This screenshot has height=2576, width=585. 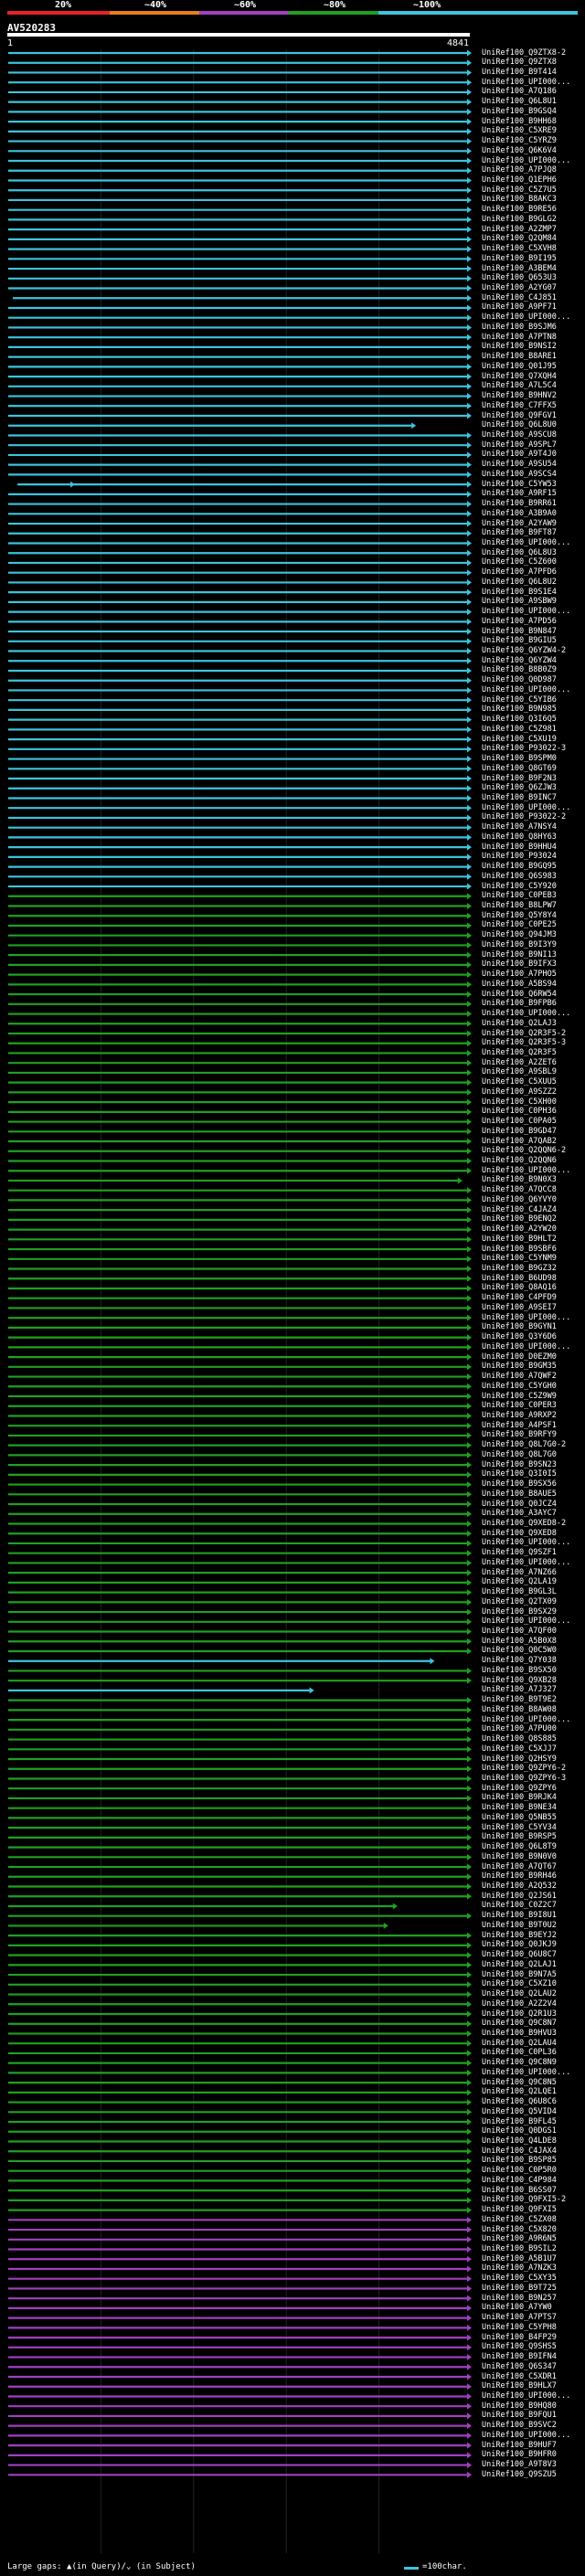 What do you see at coordinates (519, 219) in the screenshot?
I see `hit-label: UniRef100_B9GLG2` at bounding box center [519, 219].